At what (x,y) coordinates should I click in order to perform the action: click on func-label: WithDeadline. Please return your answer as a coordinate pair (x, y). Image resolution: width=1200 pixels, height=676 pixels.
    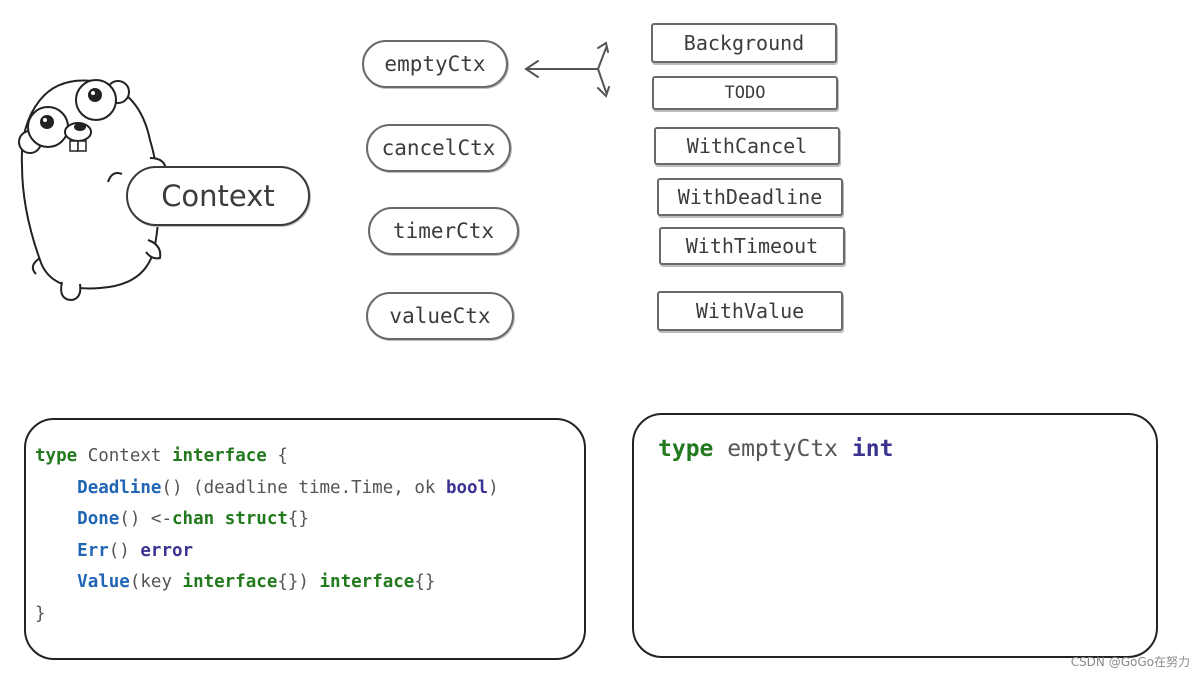
    Looking at the image, I should click on (750, 197).